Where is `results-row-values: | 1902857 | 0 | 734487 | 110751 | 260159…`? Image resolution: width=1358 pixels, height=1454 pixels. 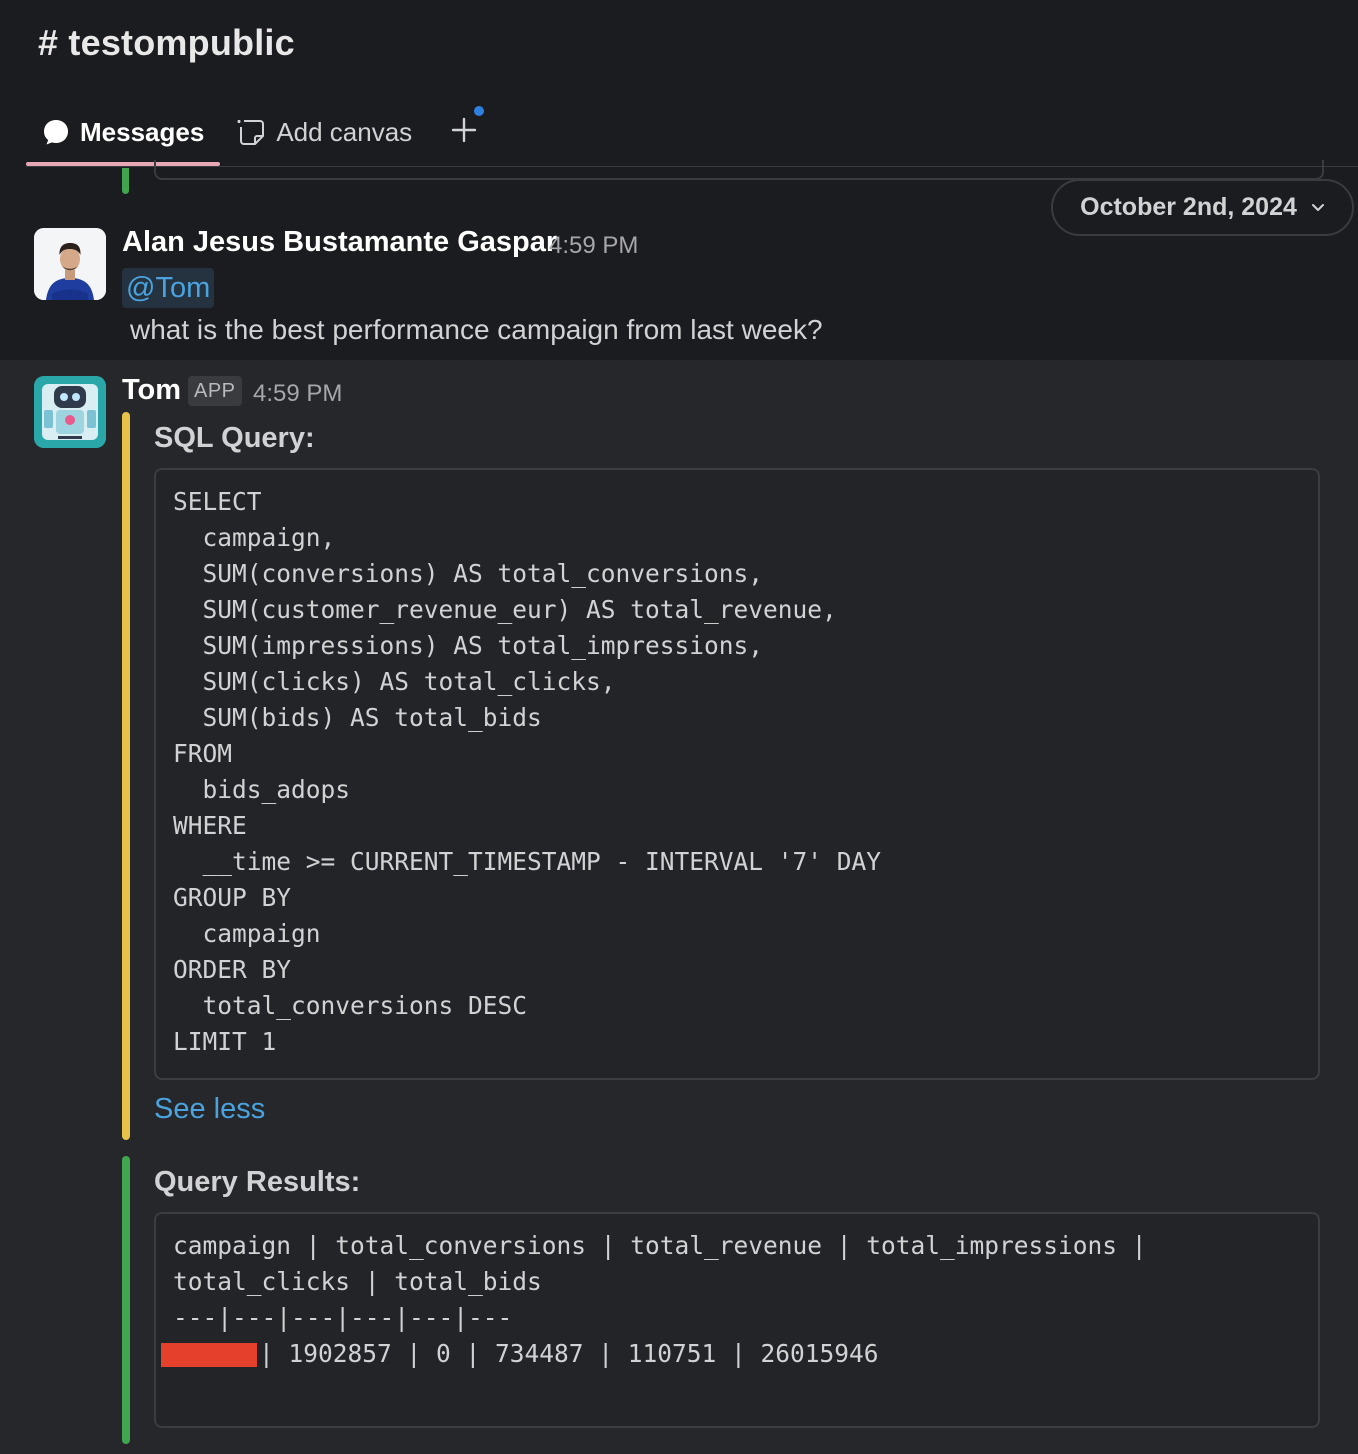 results-row-values: | 1902857 | 0 | 734487 | 110751 | 260159… is located at coordinates (569, 1353).